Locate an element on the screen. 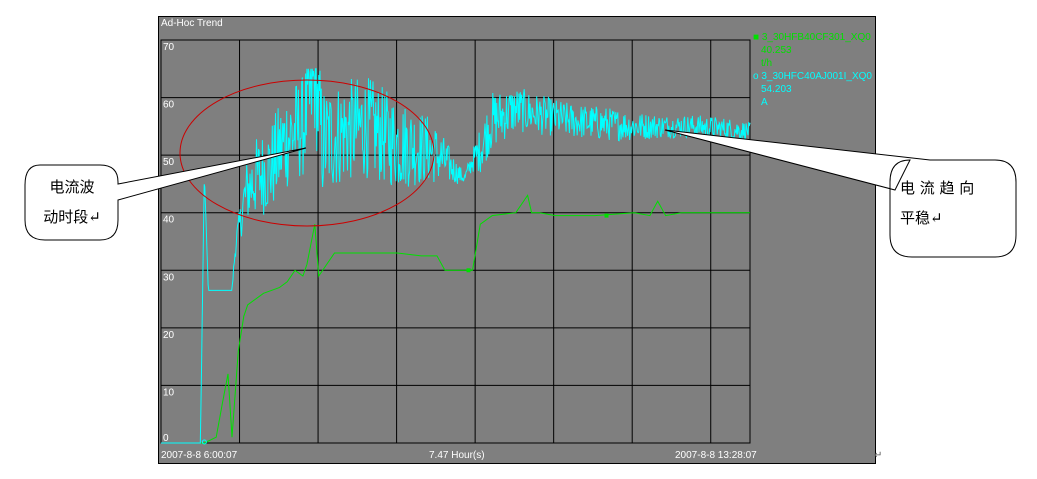 The image size is (1037, 479). right-callout-text: 电 流 趋 向 平稳↵ is located at coordinates (955, 203).